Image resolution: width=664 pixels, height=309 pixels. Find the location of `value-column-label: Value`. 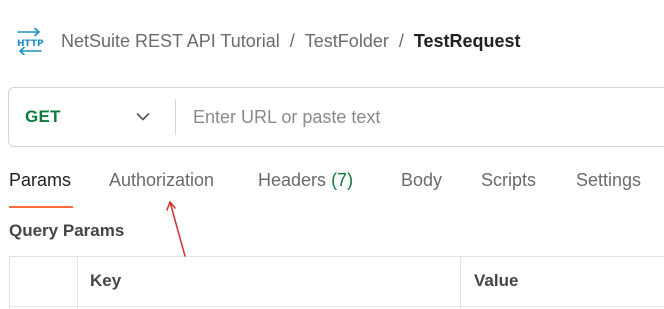

value-column-label: Value is located at coordinates (496, 280).